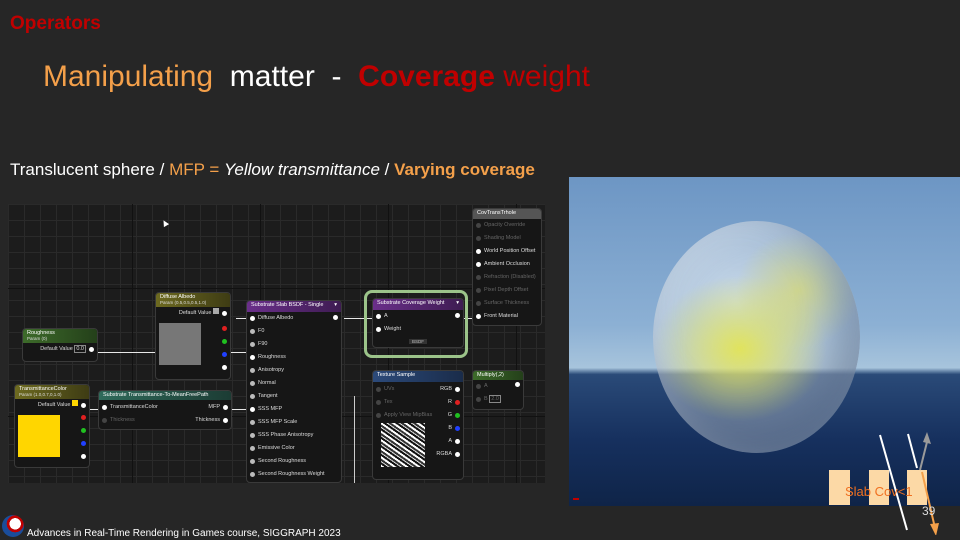  I want to click on pin-b: B 2.0, so click(498, 399).